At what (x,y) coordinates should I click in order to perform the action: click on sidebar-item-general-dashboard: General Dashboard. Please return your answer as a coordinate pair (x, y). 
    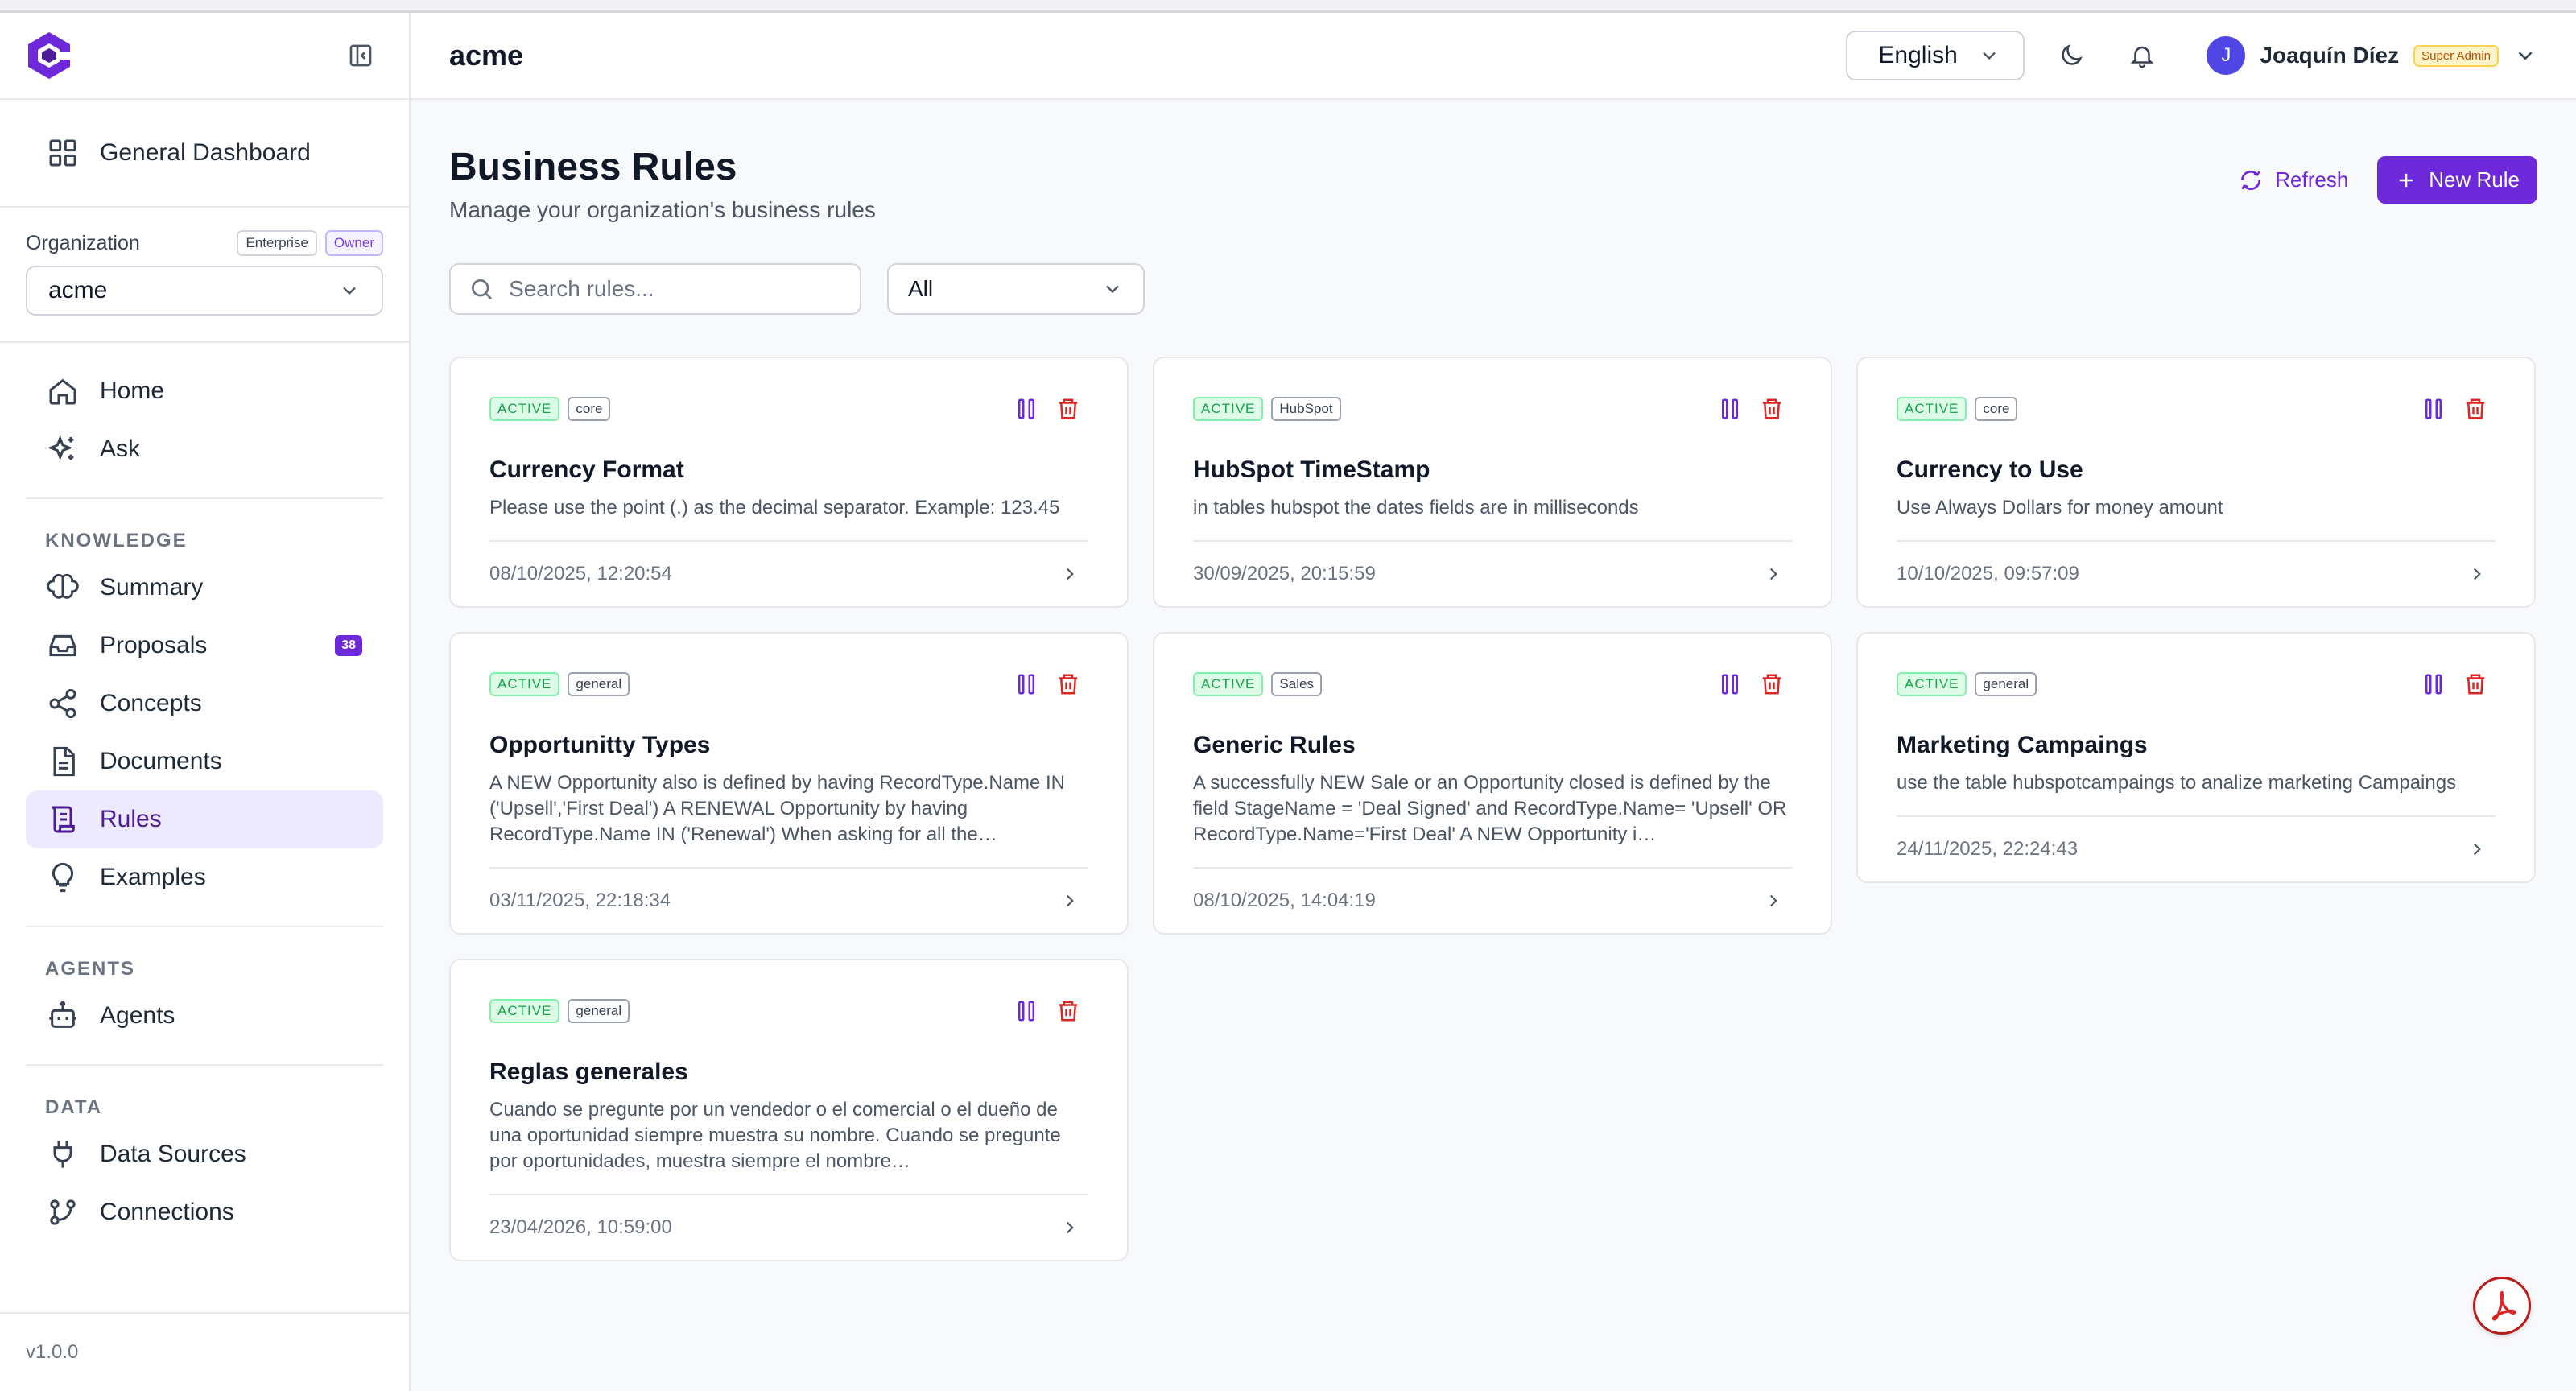
    Looking at the image, I should click on (204, 153).